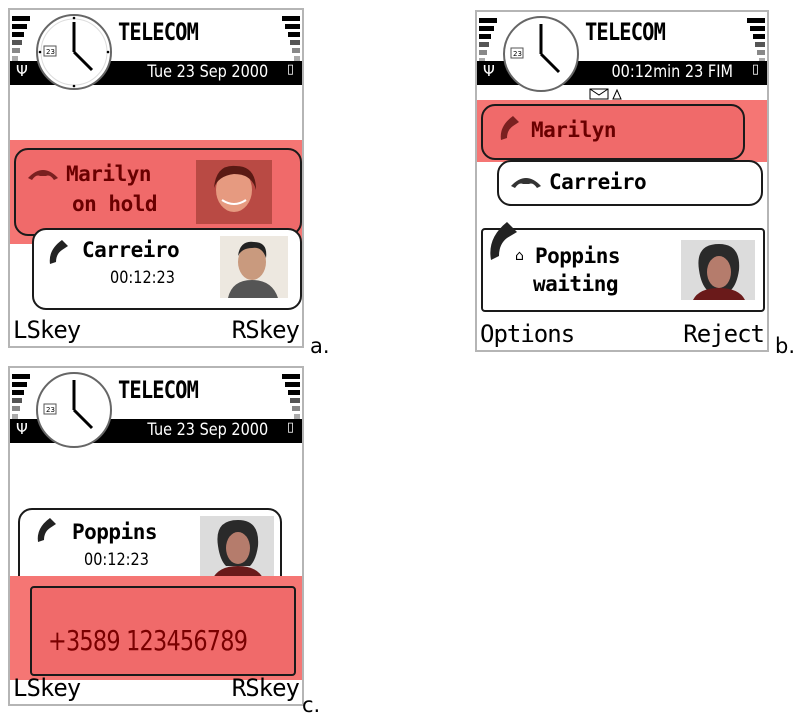 This screenshot has height=717, width=795. What do you see at coordinates (605, 94) in the screenshot?
I see `message-envelope-icon` at bounding box center [605, 94].